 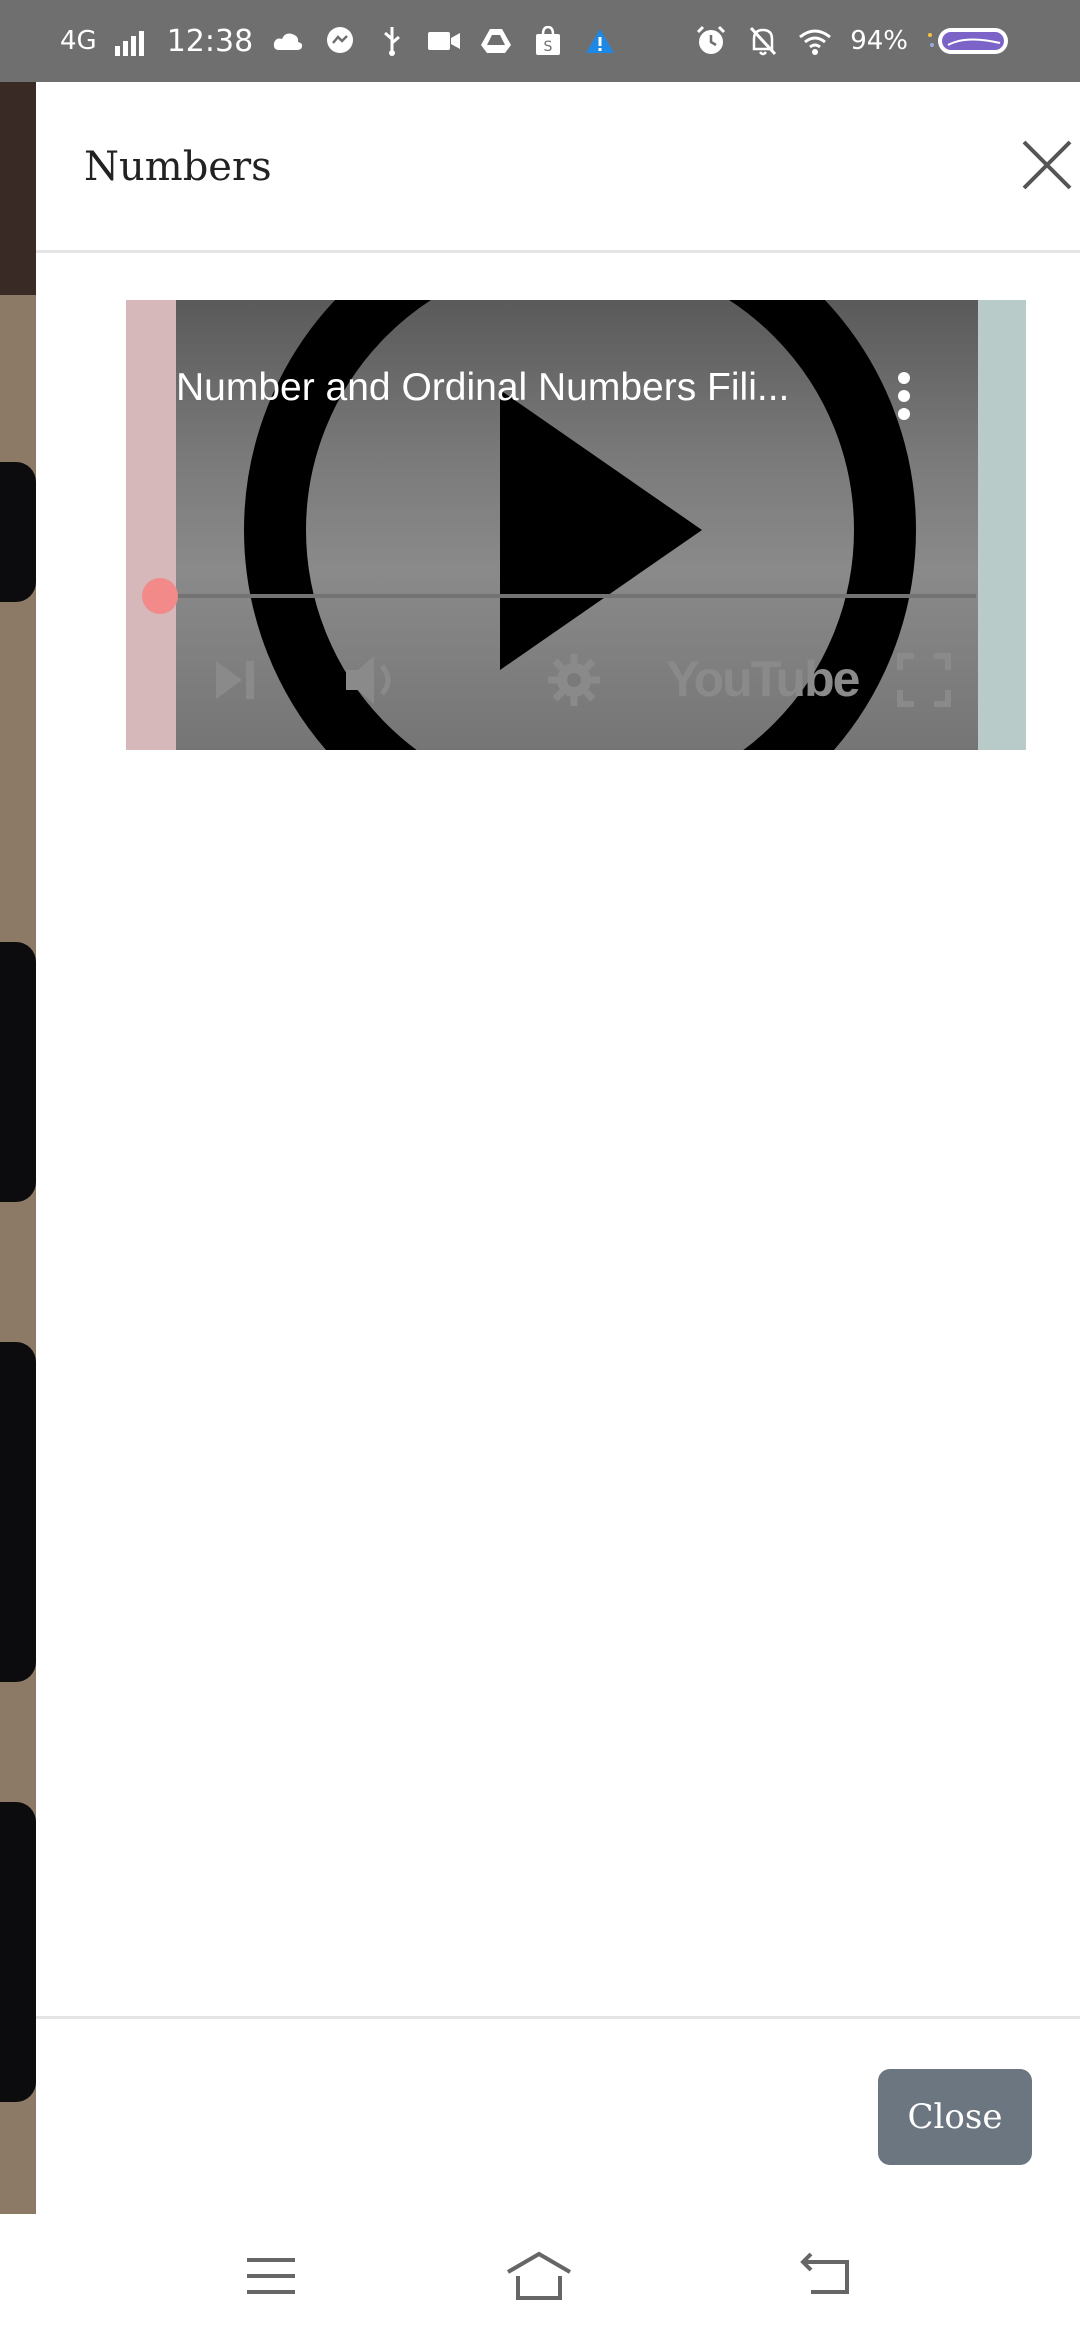 I want to click on modal-header: Numbers, so click(x=558, y=167).